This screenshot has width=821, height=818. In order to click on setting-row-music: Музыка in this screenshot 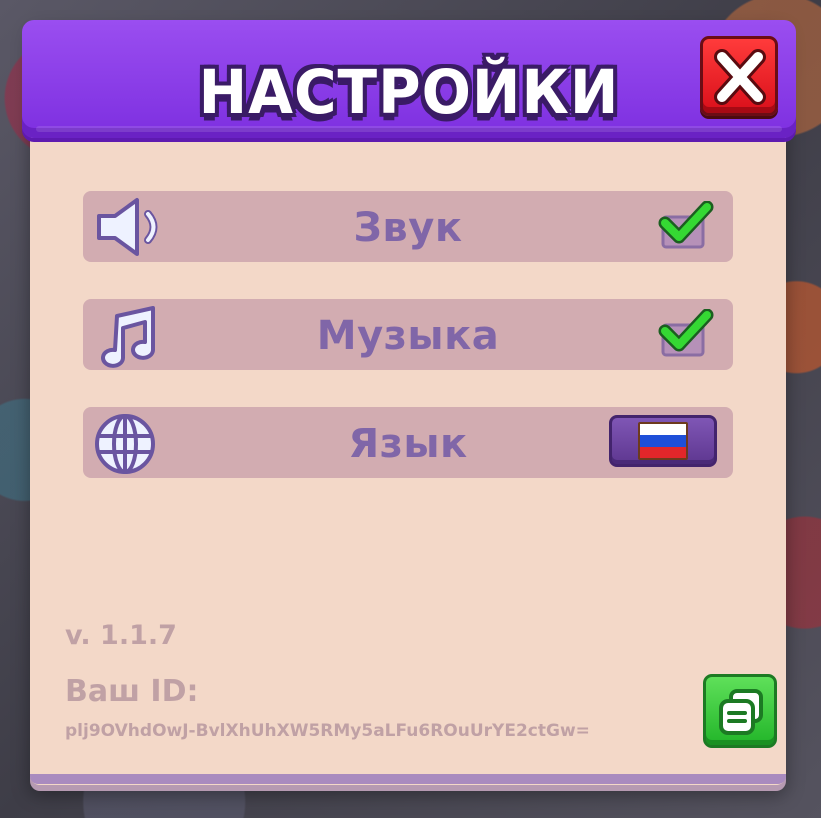, I will do `click(408, 334)`.